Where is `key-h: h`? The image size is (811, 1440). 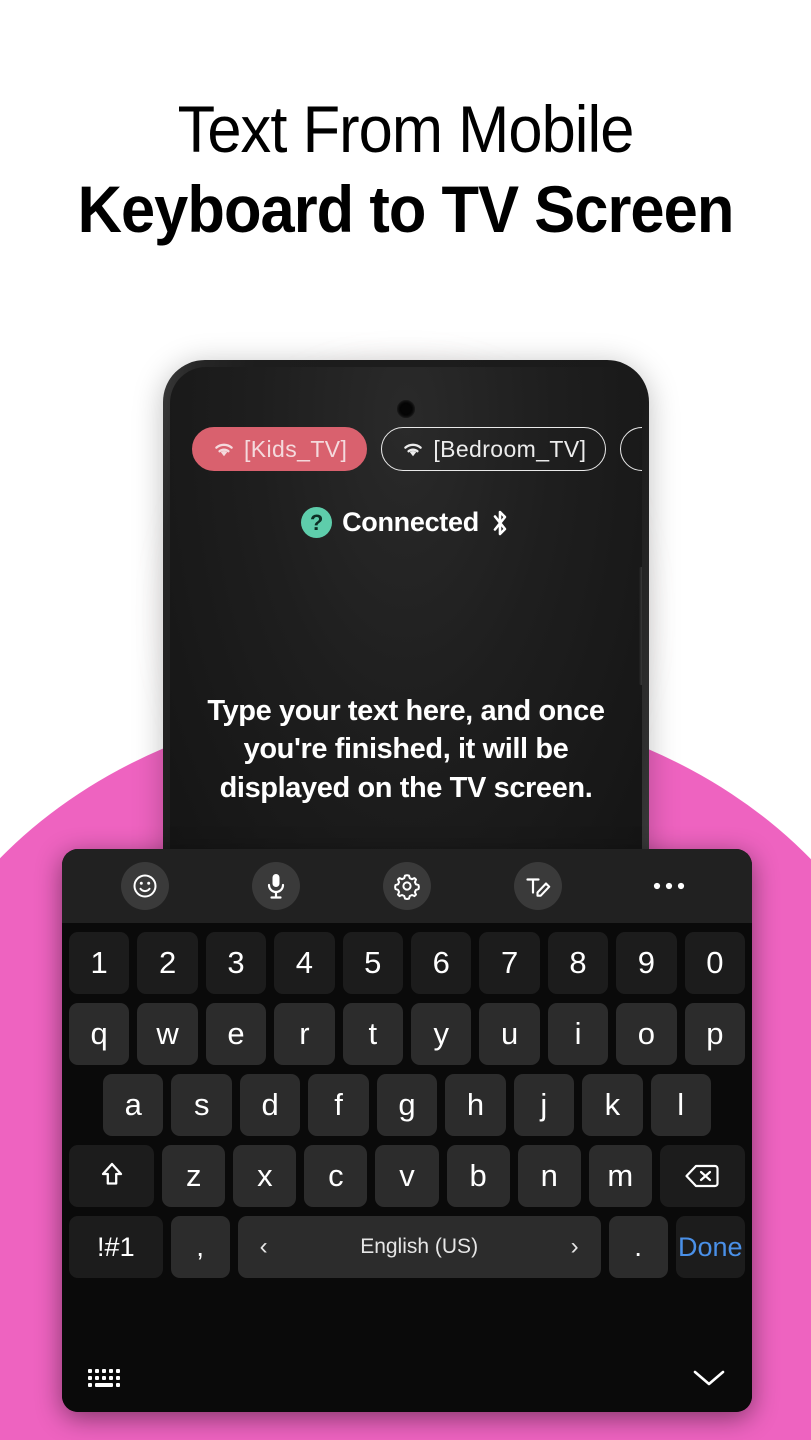
key-h: h is located at coordinates (475, 1105).